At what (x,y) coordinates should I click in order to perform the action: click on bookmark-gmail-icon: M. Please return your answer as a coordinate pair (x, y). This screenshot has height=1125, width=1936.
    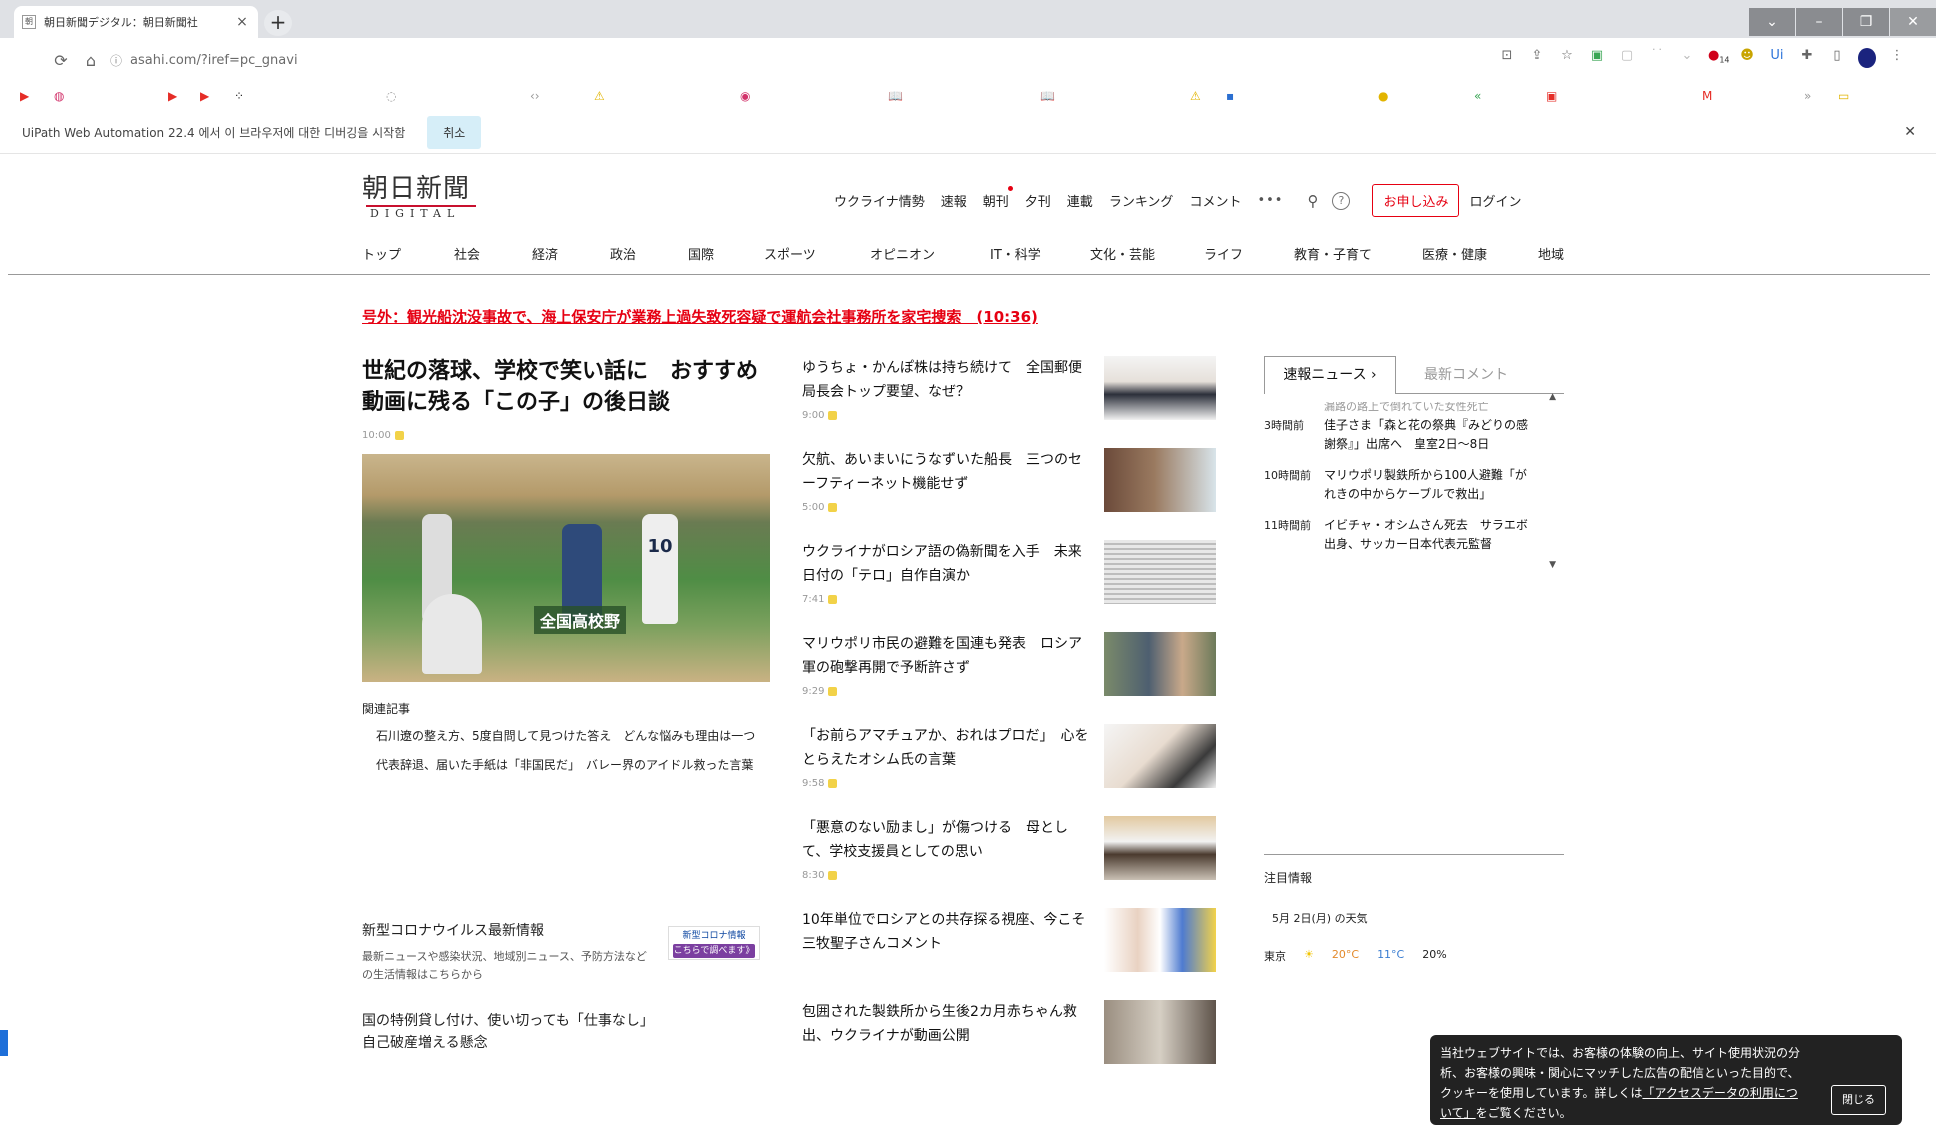
    Looking at the image, I should click on (1707, 96).